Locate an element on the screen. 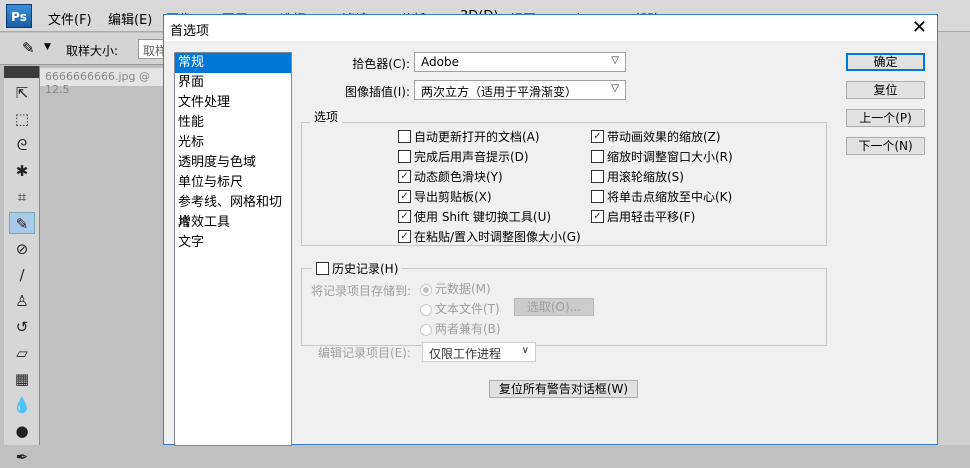  option-label: 缩放时调整窗口大小(R) is located at coordinates (670, 157).